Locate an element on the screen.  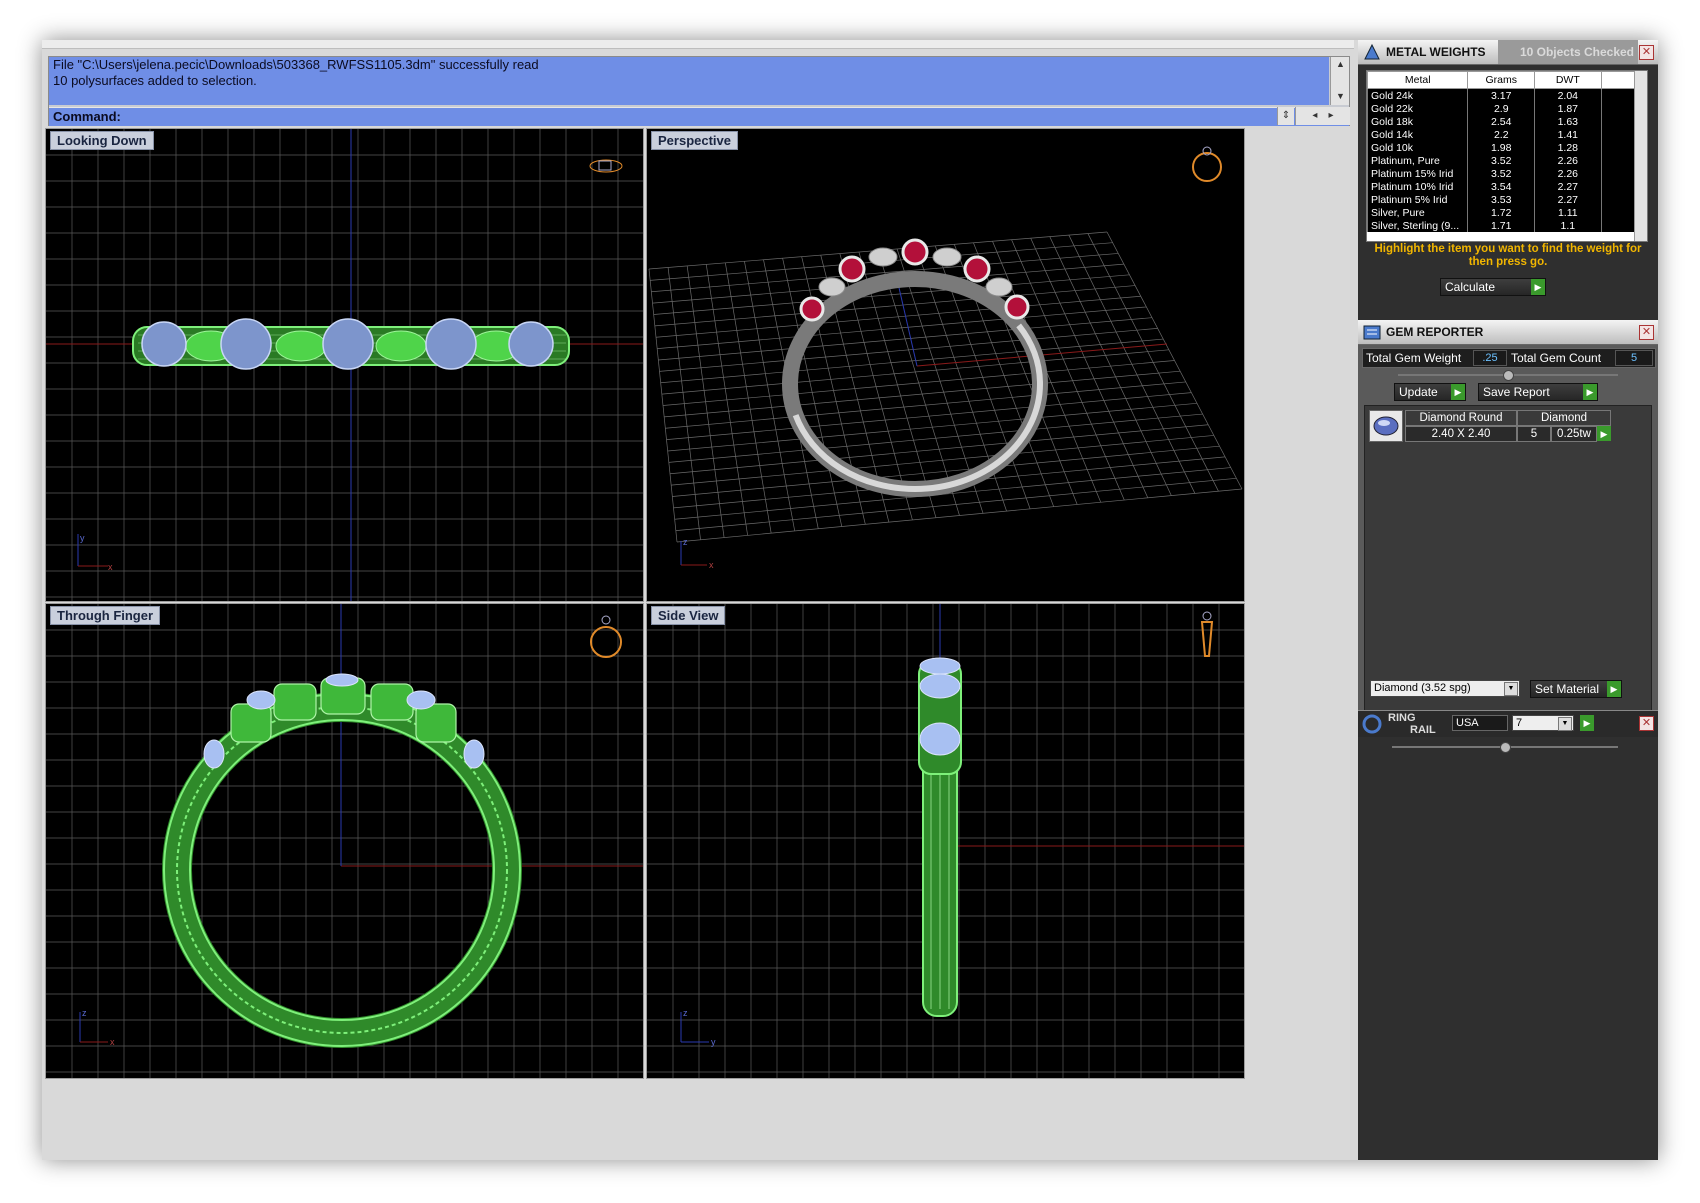
ring-size-value: 7 is located at coordinates (1519, 723).